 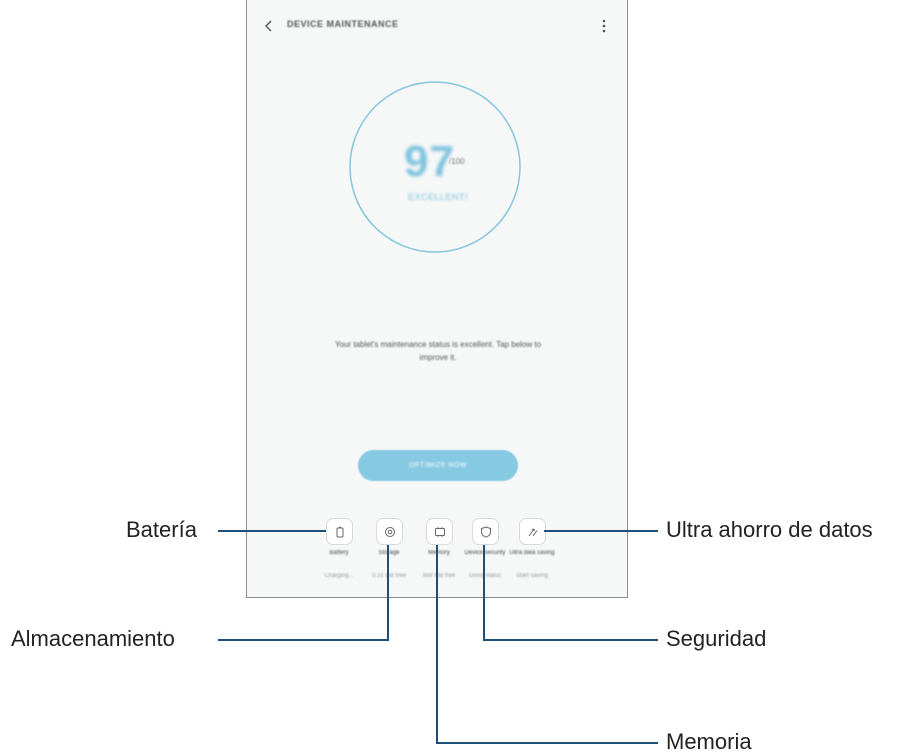 I want to click on security-leader-line, so click(x=570, y=593).